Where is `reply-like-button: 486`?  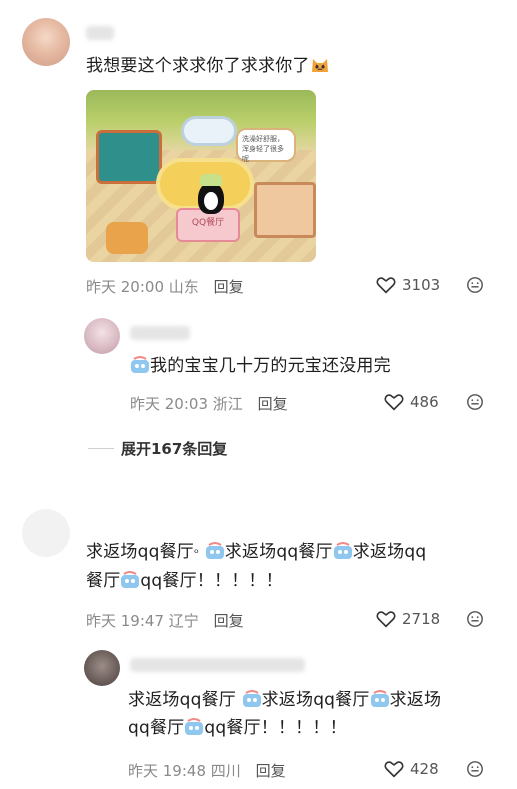
reply-like-button: 486 is located at coordinates (411, 402).